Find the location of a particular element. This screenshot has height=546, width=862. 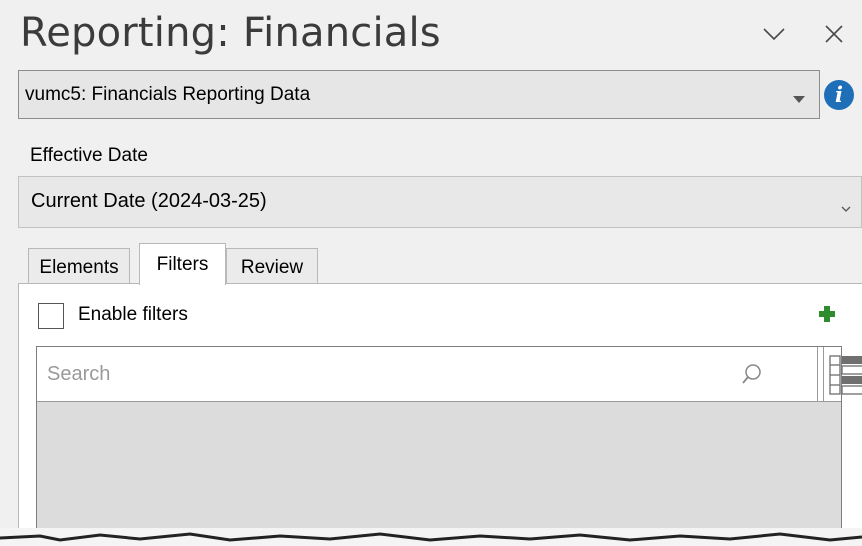

search-icon is located at coordinates (752, 376).